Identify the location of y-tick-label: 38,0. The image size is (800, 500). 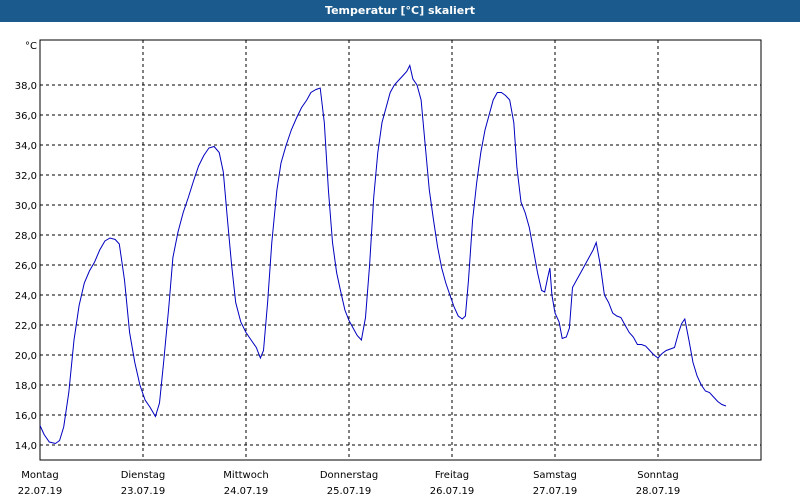
(26, 86).